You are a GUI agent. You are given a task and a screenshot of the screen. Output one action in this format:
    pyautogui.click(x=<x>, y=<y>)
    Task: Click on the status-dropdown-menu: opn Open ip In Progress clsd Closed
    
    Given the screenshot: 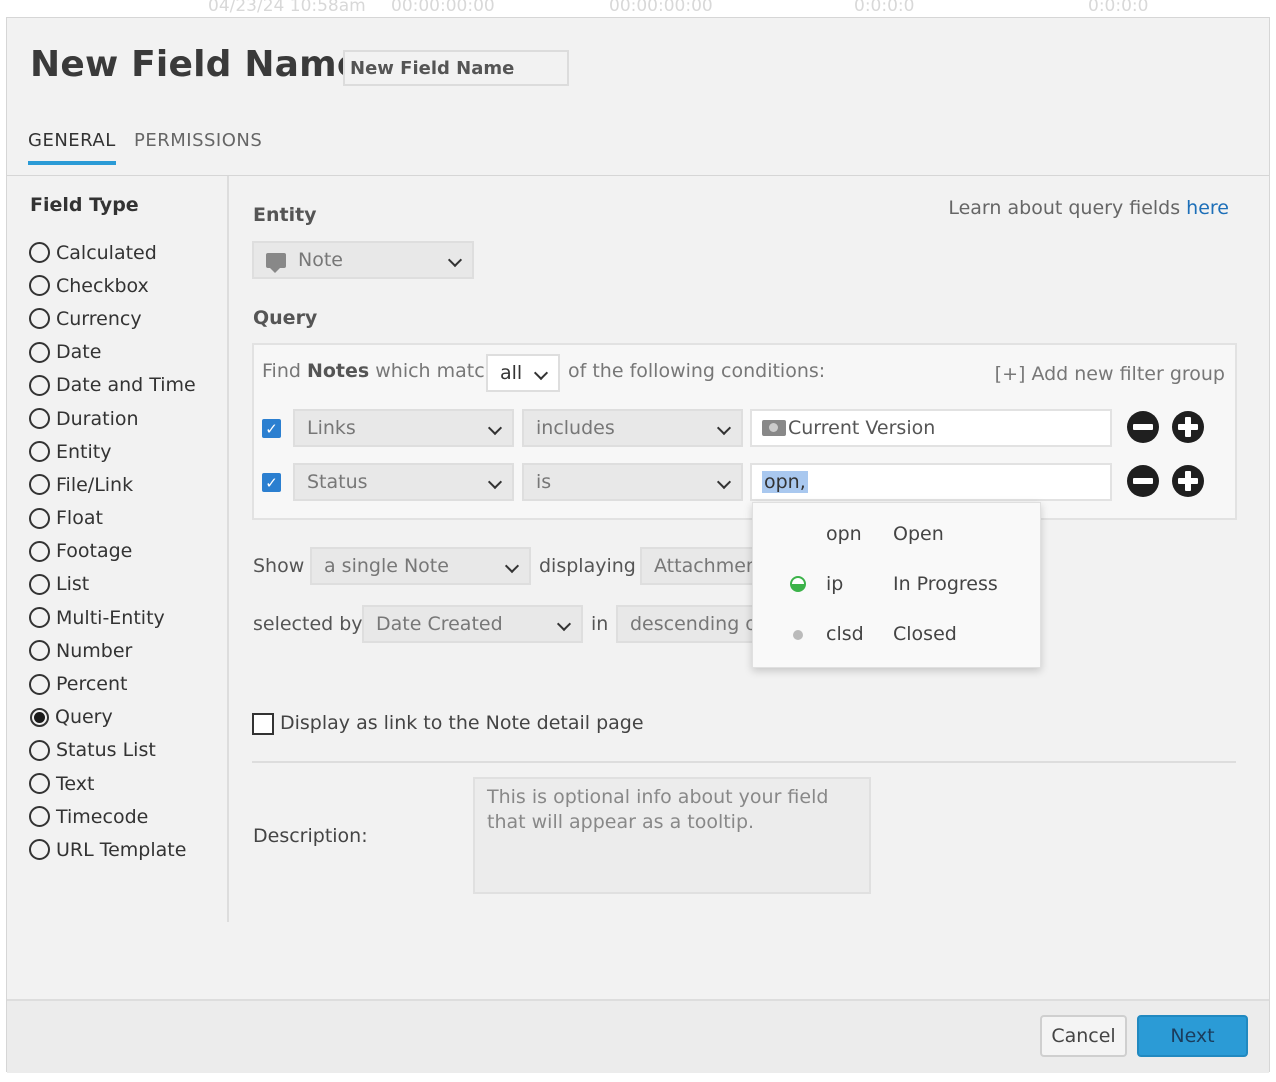 What is the action you would take?
    pyautogui.click(x=896, y=585)
    